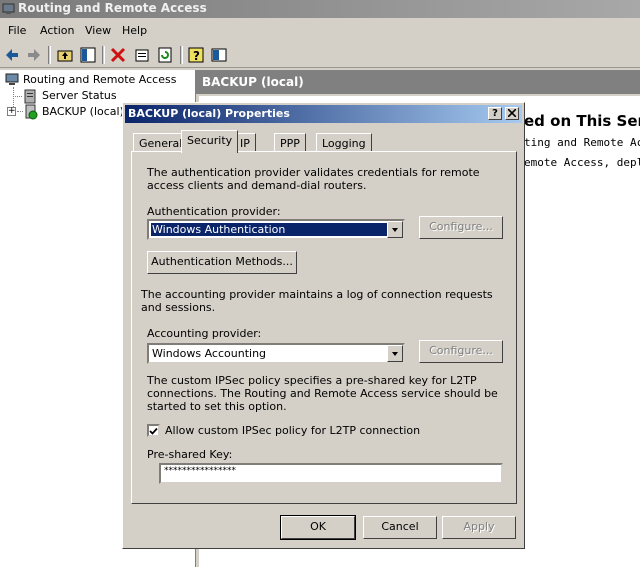 The height and width of the screenshot is (567, 640). What do you see at coordinates (142, 55) in the screenshot?
I see `properties-icon` at bounding box center [142, 55].